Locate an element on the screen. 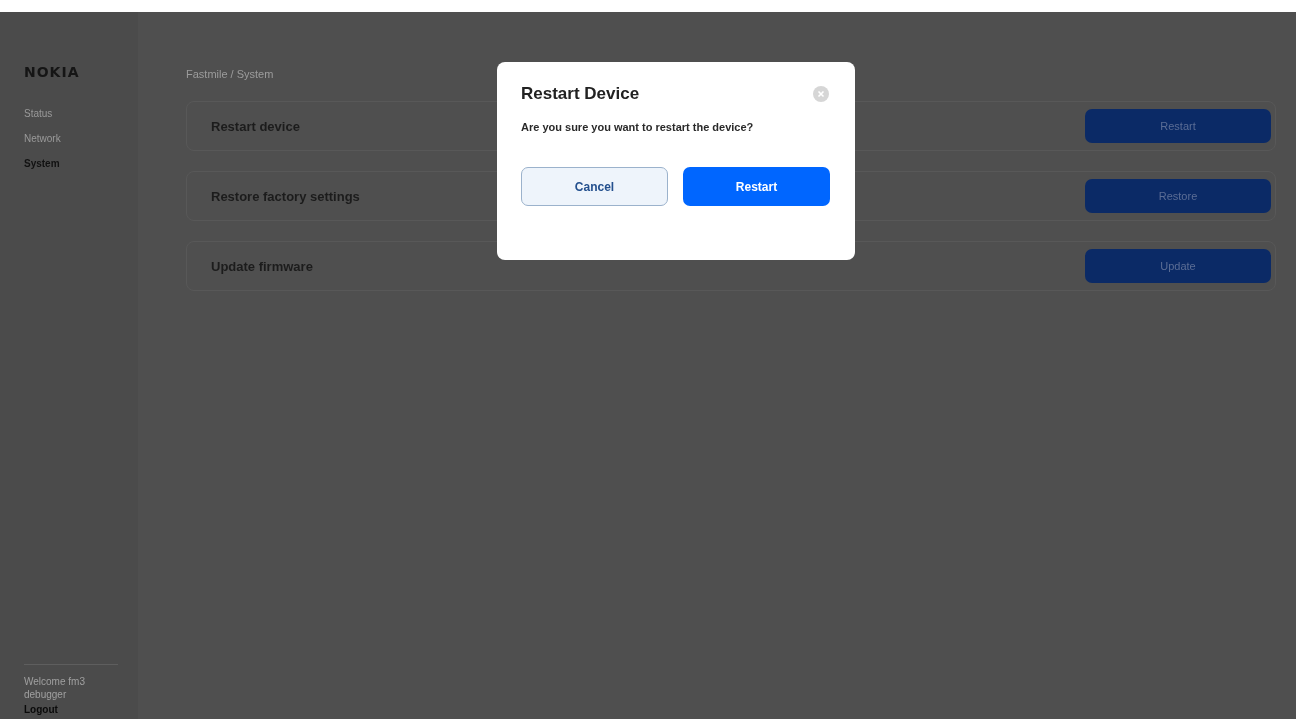 The width and height of the screenshot is (1296, 719). sidebar-item: Network is located at coordinates (42, 138).